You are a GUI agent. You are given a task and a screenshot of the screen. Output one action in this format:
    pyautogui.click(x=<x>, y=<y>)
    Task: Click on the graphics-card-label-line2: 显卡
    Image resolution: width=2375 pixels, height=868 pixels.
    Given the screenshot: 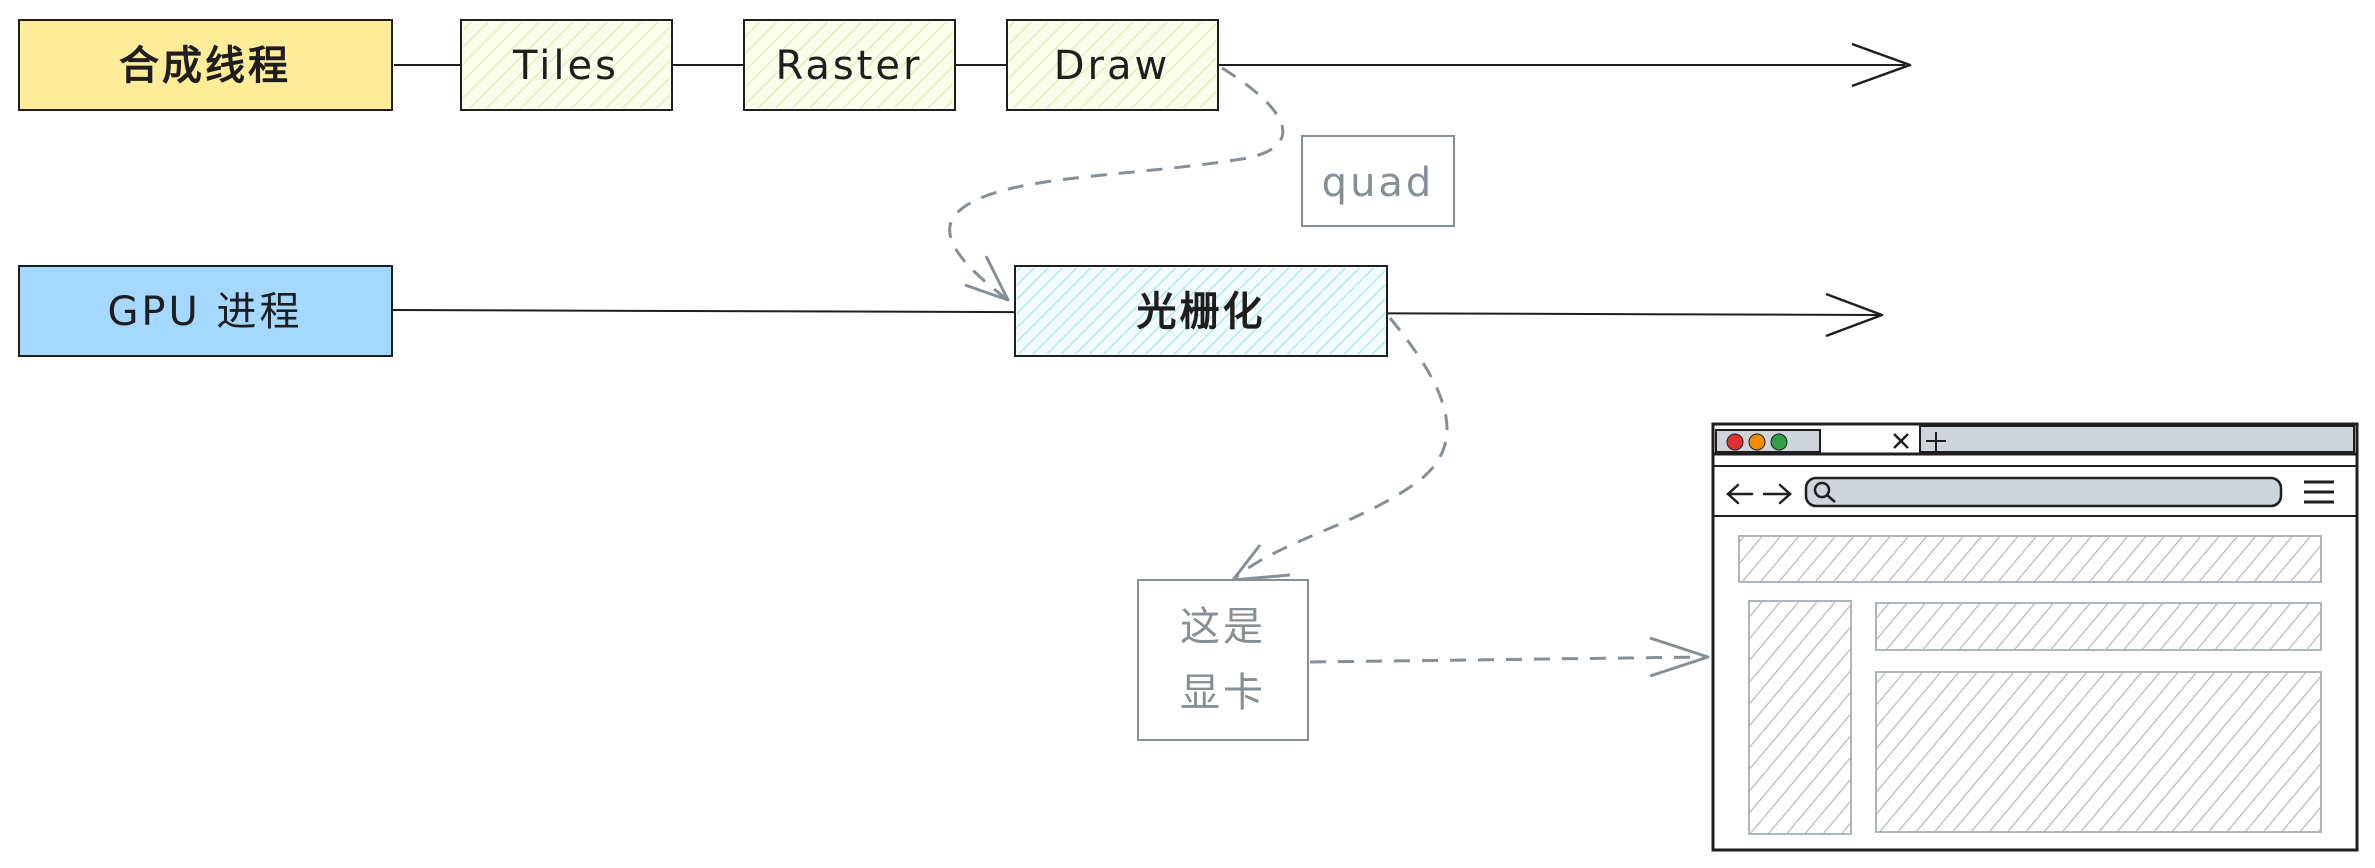 What is the action you would take?
    pyautogui.click(x=1223, y=693)
    